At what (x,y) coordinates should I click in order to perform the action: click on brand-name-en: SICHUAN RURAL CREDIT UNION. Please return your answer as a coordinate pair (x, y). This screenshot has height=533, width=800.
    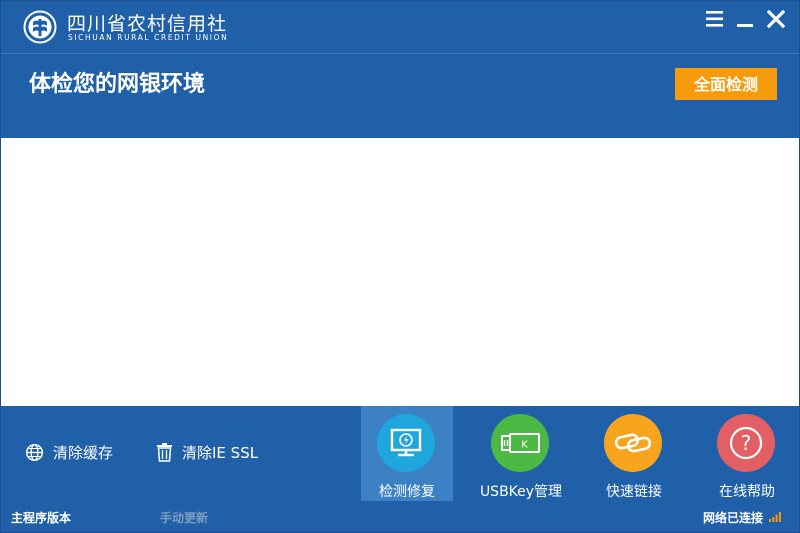
    Looking at the image, I should click on (148, 37).